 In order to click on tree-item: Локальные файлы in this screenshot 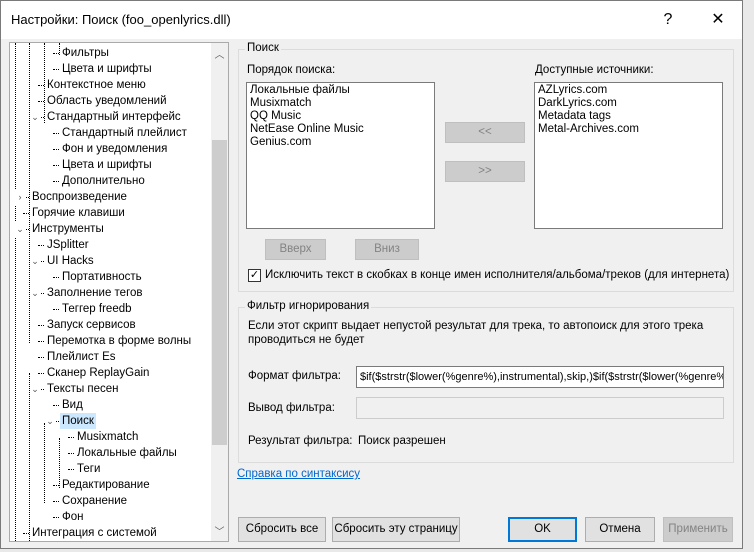, I will do `click(127, 453)`.